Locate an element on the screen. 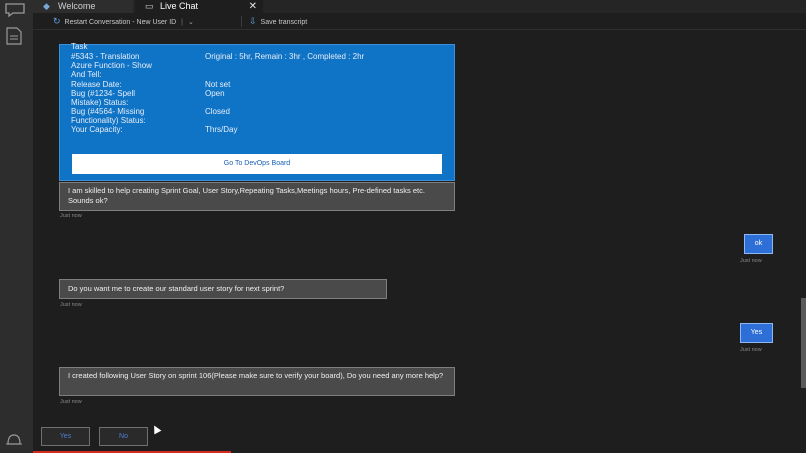 This screenshot has width=806, height=453. chevron-down-icon: ⌄ is located at coordinates (191, 22).